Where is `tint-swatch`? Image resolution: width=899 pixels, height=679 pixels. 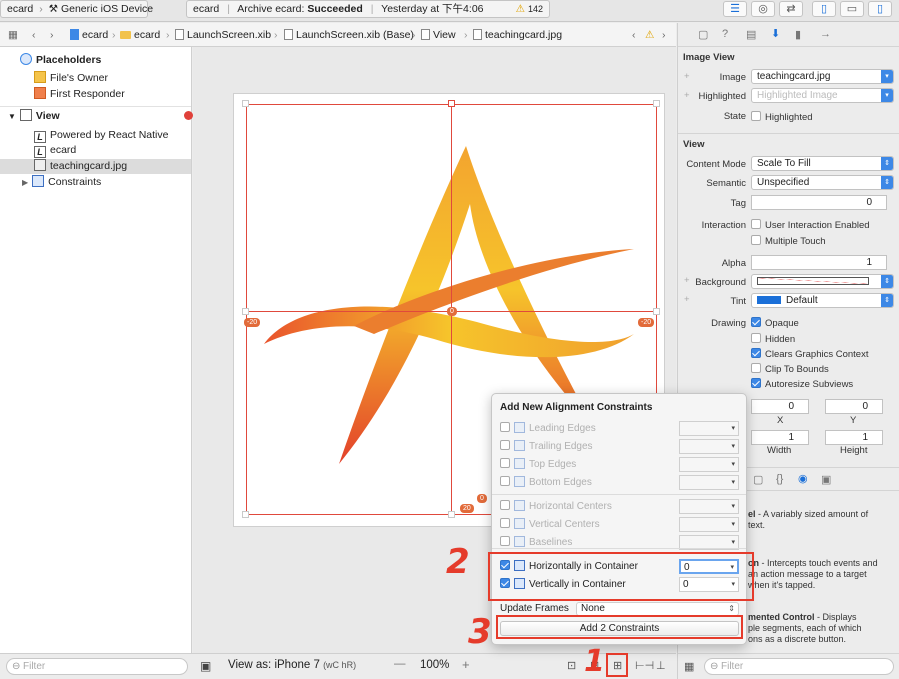
tint-swatch is located at coordinates (769, 300).